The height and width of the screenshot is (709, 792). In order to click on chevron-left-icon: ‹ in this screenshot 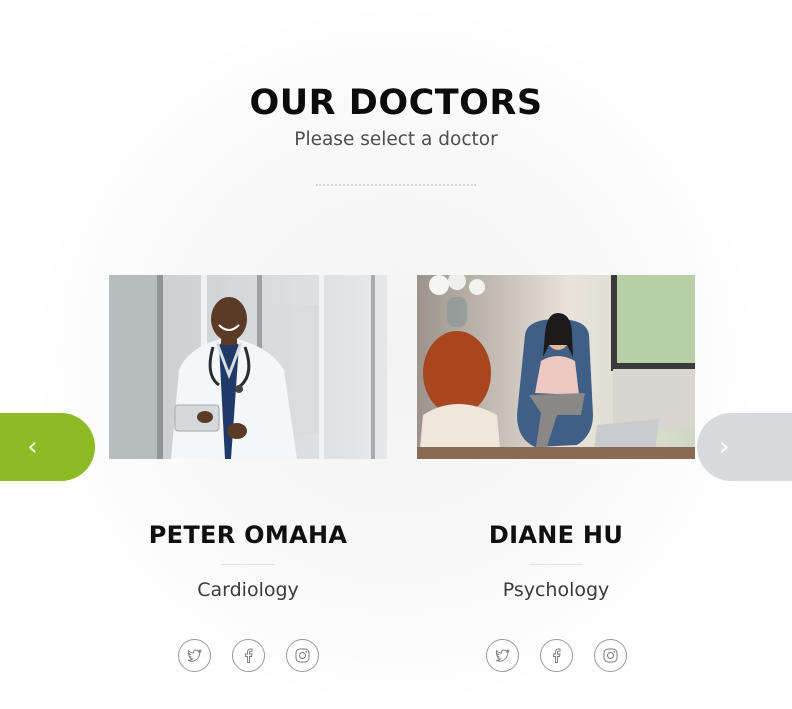, I will do `click(32, 447)`.